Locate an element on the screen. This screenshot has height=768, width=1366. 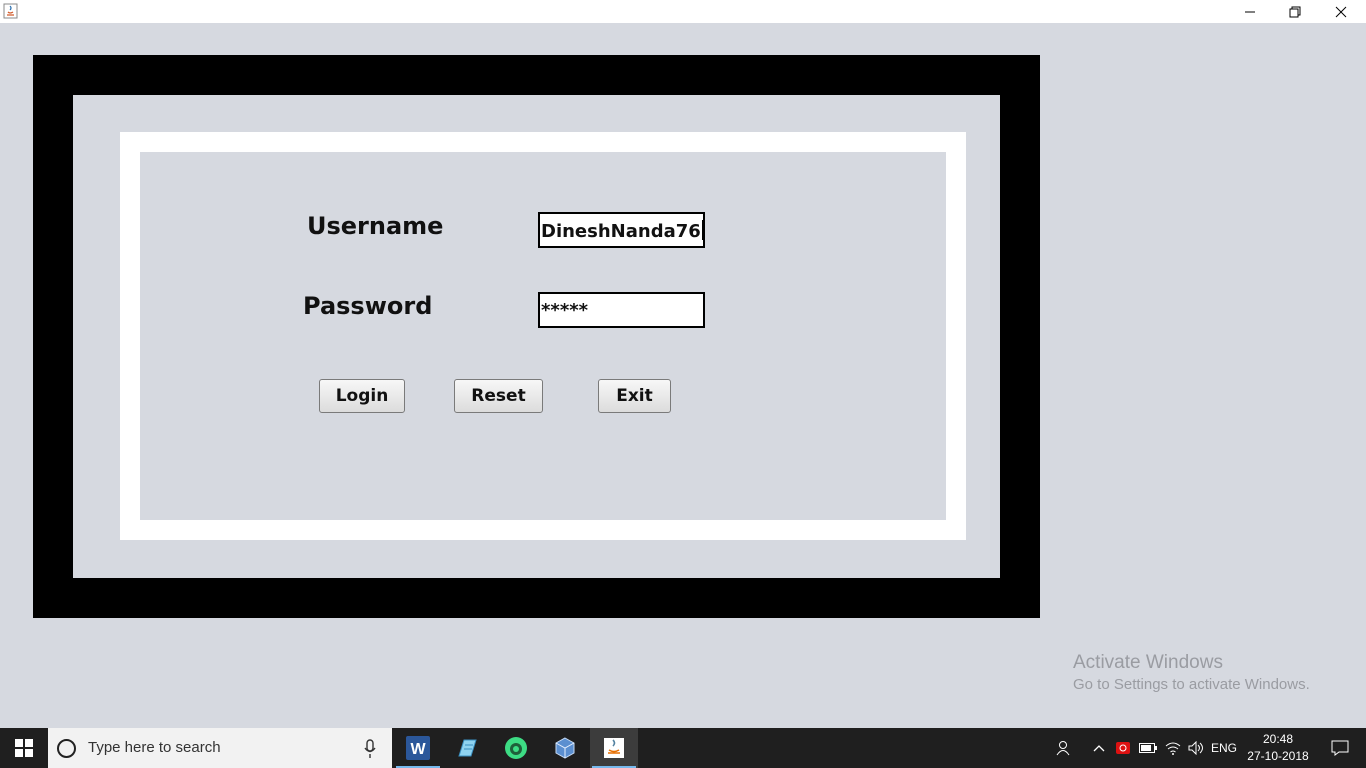
notification-icon is located at coordinates (1340, 748).